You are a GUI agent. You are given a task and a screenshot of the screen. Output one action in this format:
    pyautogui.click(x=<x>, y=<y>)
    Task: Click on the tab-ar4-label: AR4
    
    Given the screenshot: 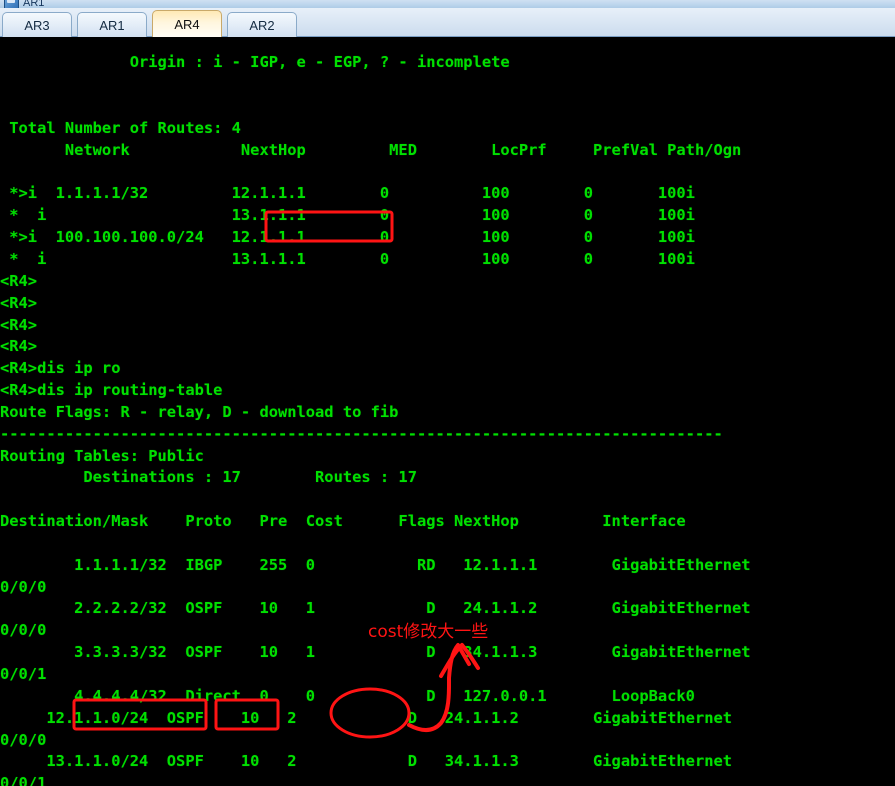 What is the action you would take?
    pyautogui.click(x=187, y=24)
    